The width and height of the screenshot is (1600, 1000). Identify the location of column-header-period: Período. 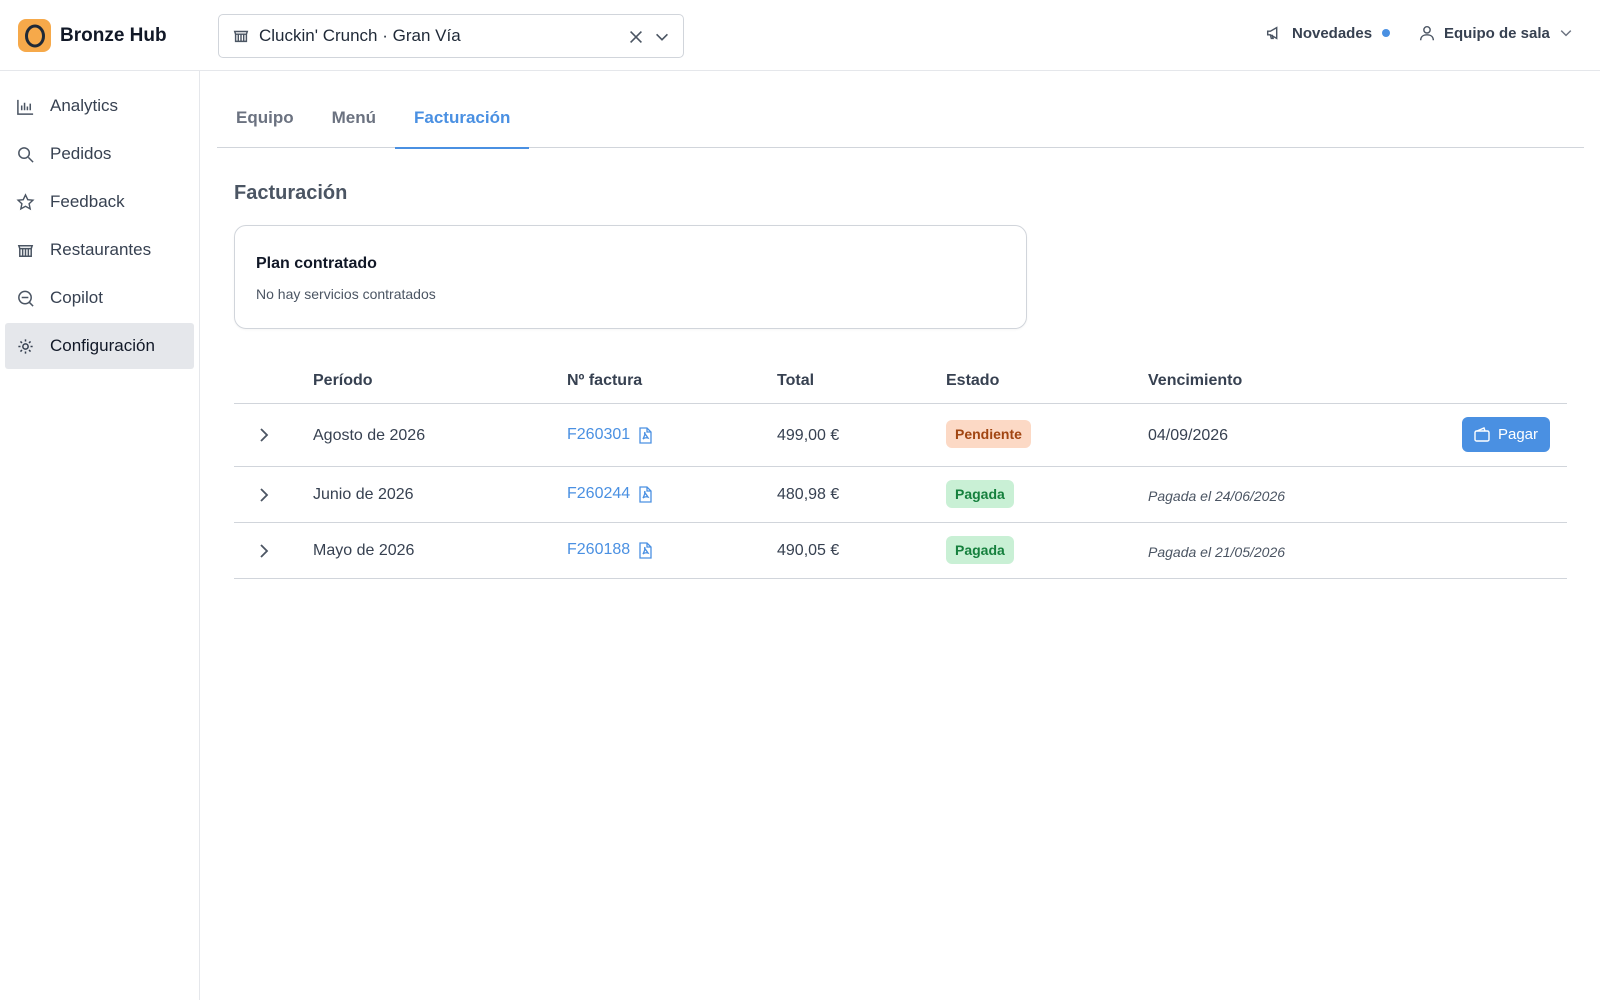
(343, 380).